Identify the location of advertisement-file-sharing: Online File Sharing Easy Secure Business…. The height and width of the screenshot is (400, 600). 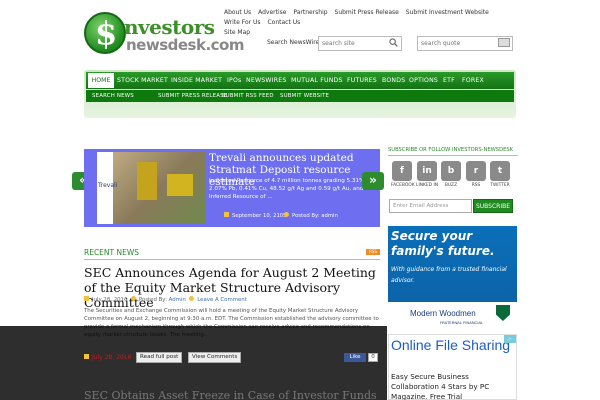
(452, 367).